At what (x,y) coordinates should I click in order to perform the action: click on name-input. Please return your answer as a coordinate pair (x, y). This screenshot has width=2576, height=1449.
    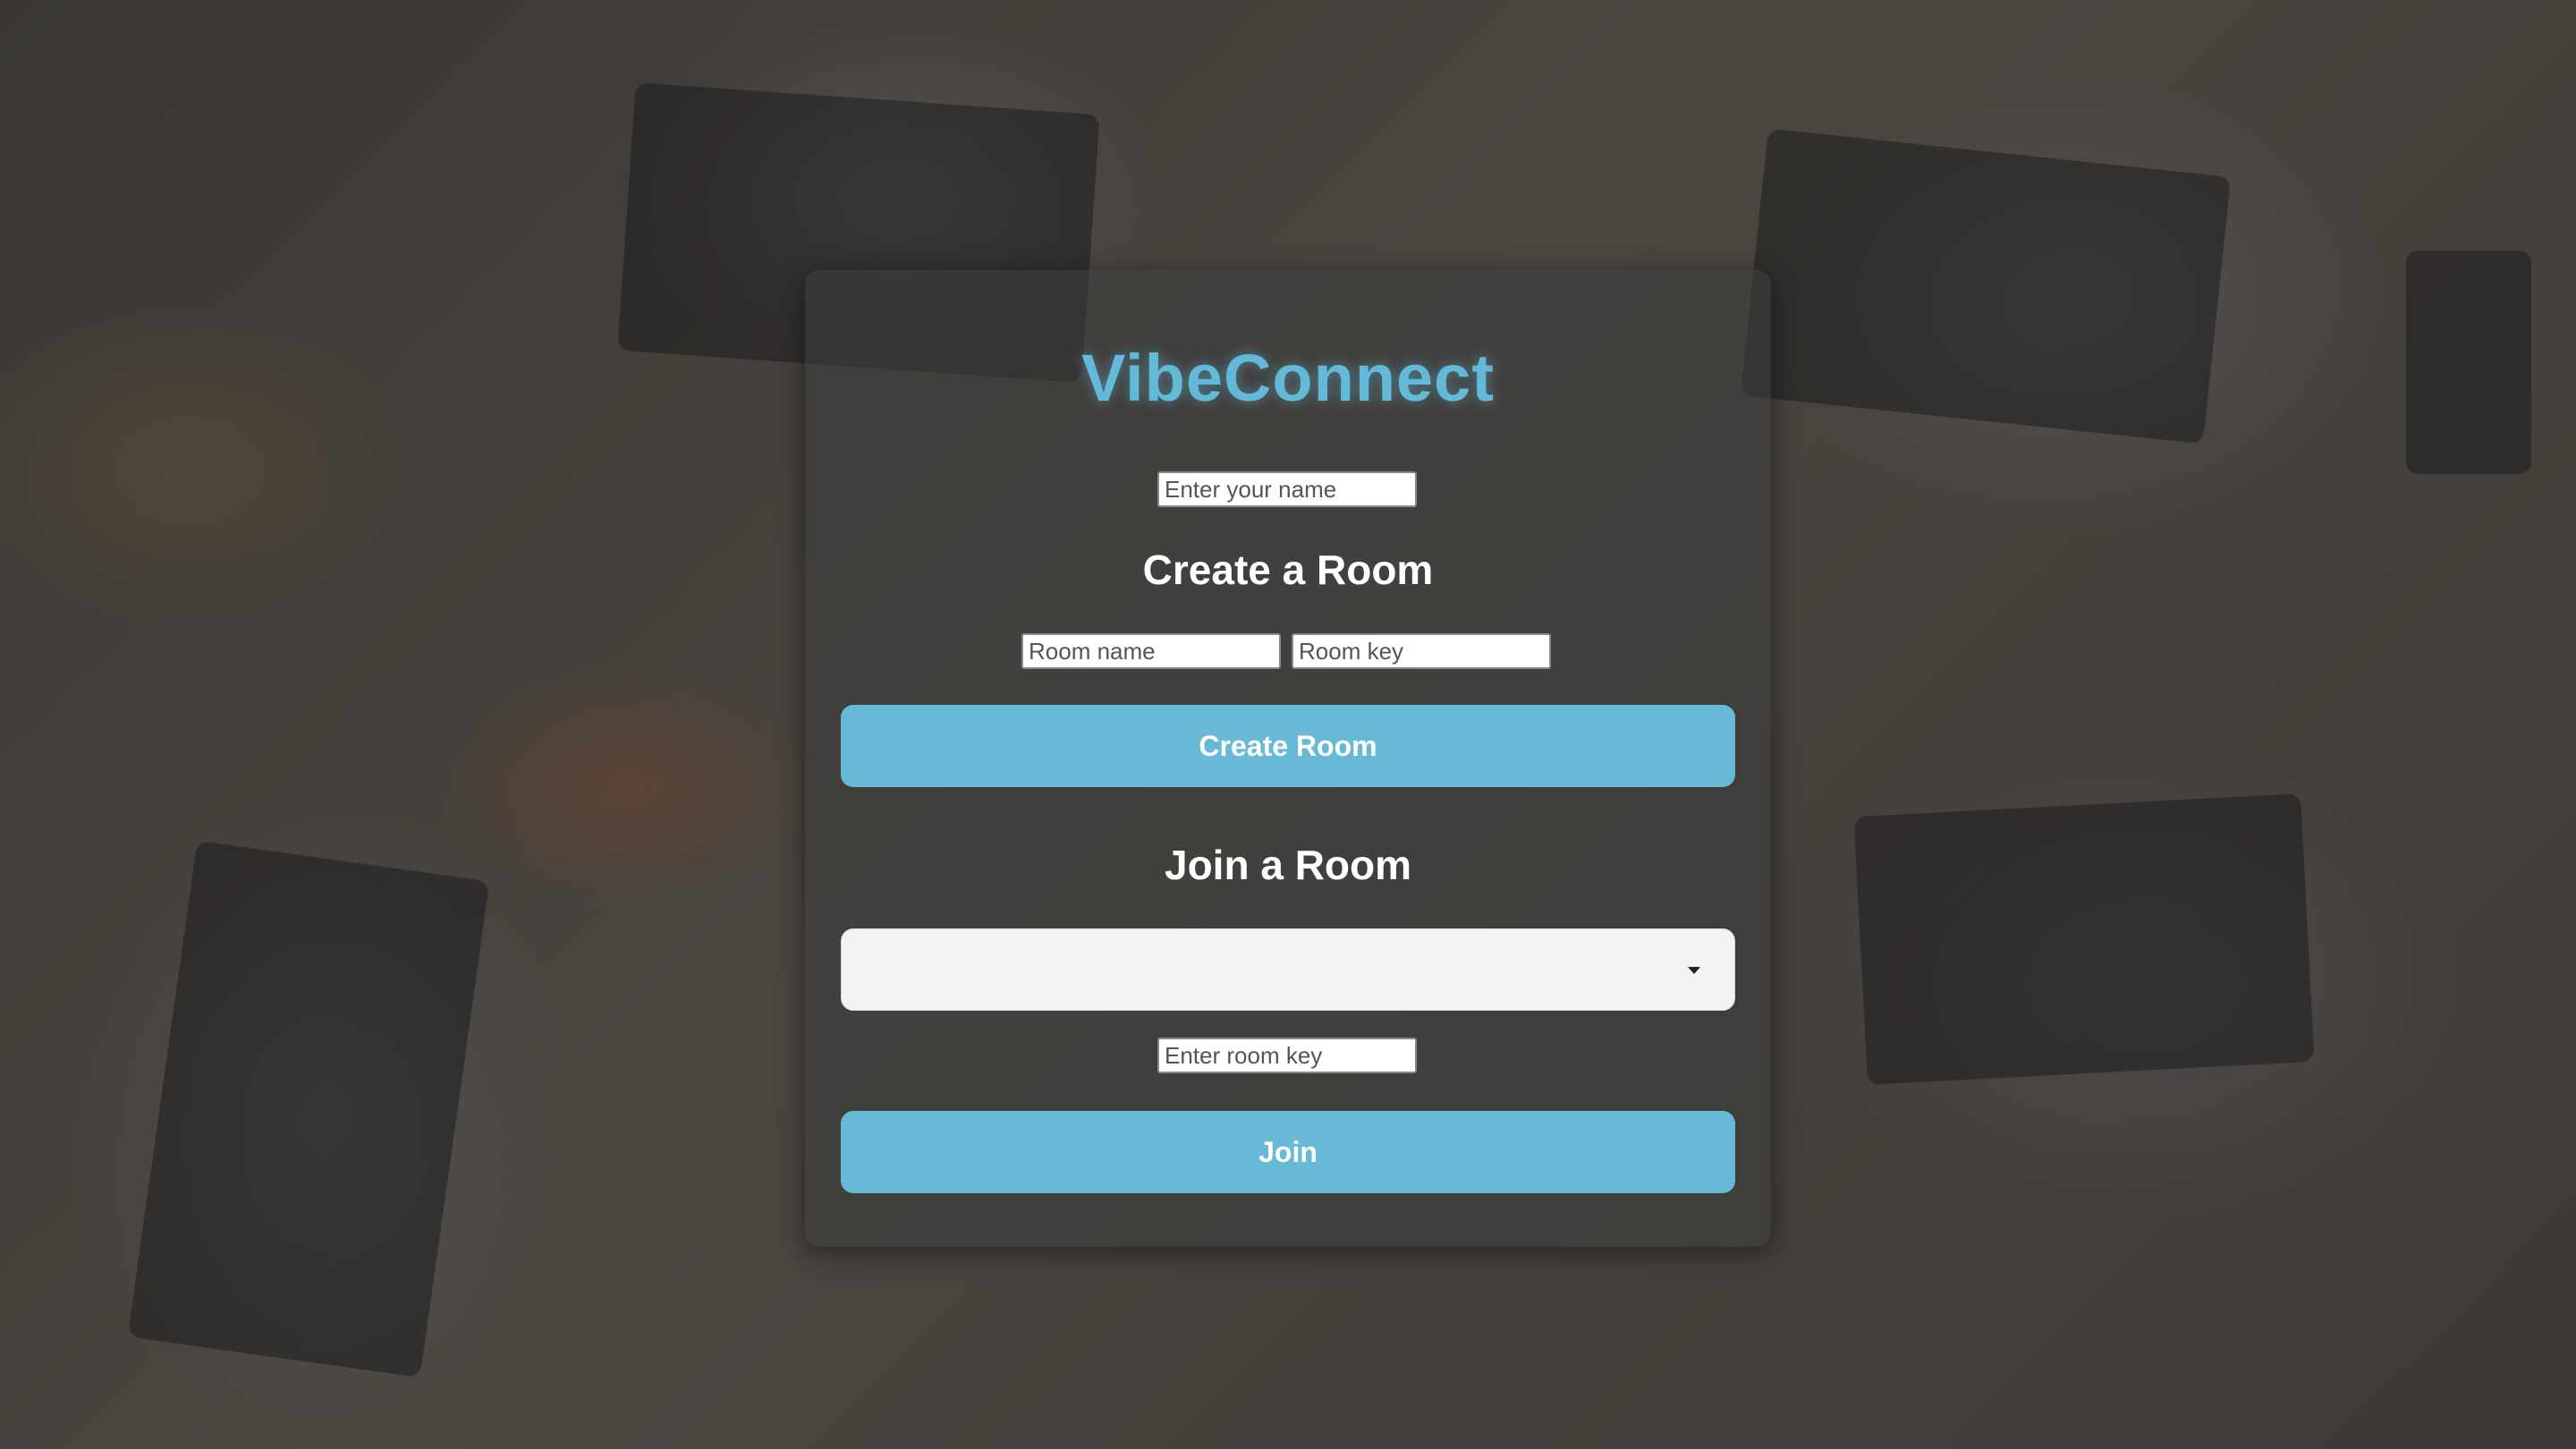
    Looking at the image, I should click on (1287, 489).